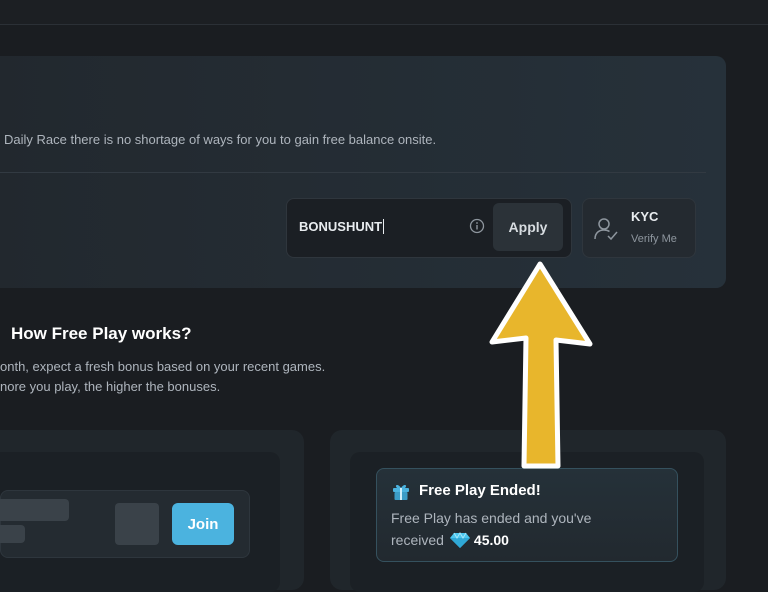 This screenshot has width=768, height=592. Describe the element at coordinates (401, 492) in the screenshot. I see `gift-icon` at that location.